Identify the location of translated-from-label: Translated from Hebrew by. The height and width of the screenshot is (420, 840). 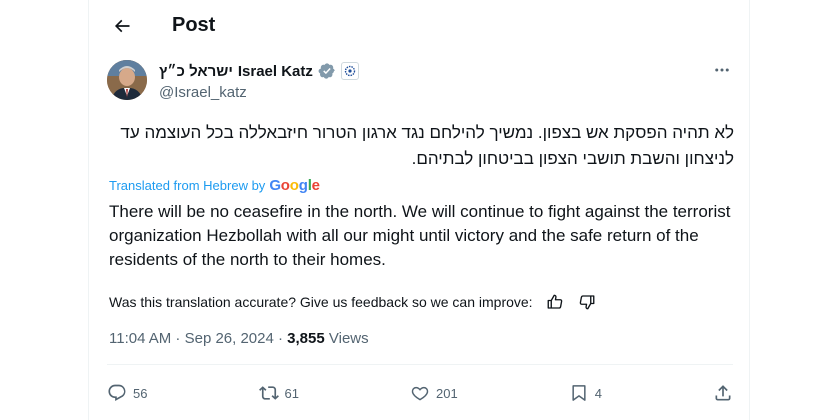
(187, 185).